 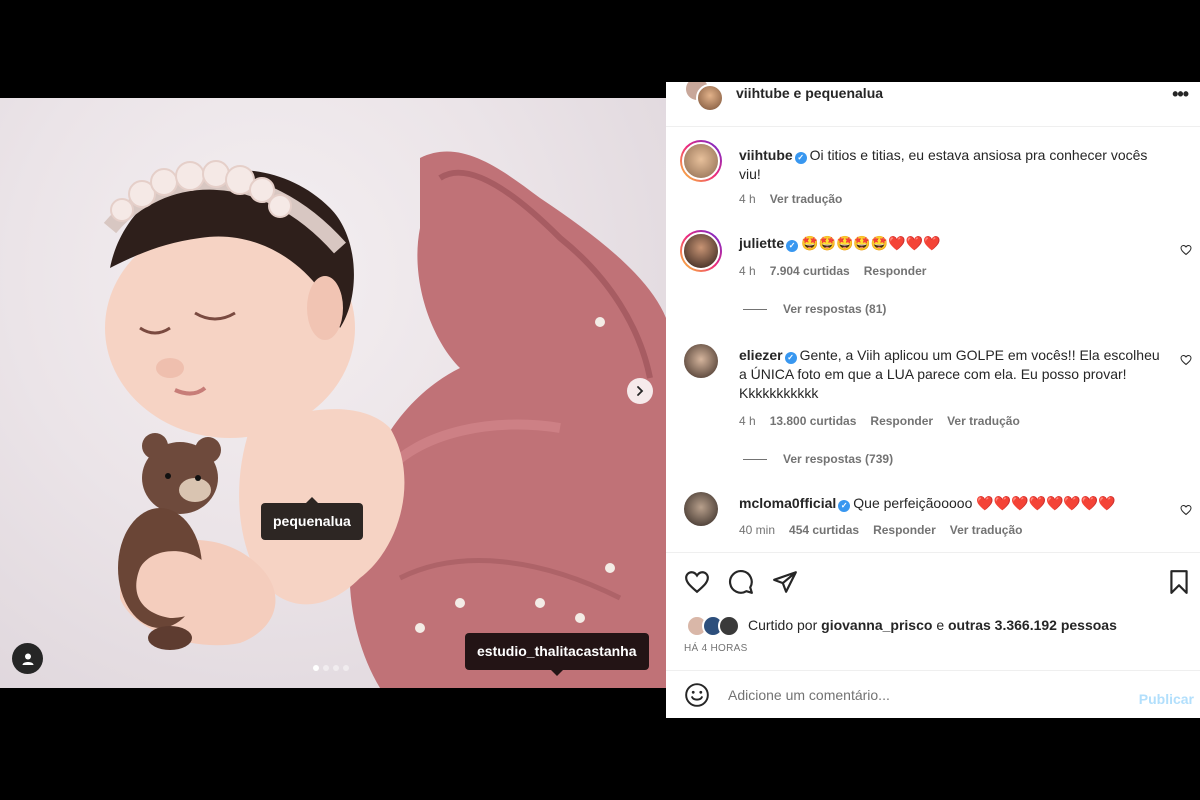 What do you see at coordinates (1180, 94) in the screenshot?
I see `more-options-icon: •••` at bounding box center [1180, 94].